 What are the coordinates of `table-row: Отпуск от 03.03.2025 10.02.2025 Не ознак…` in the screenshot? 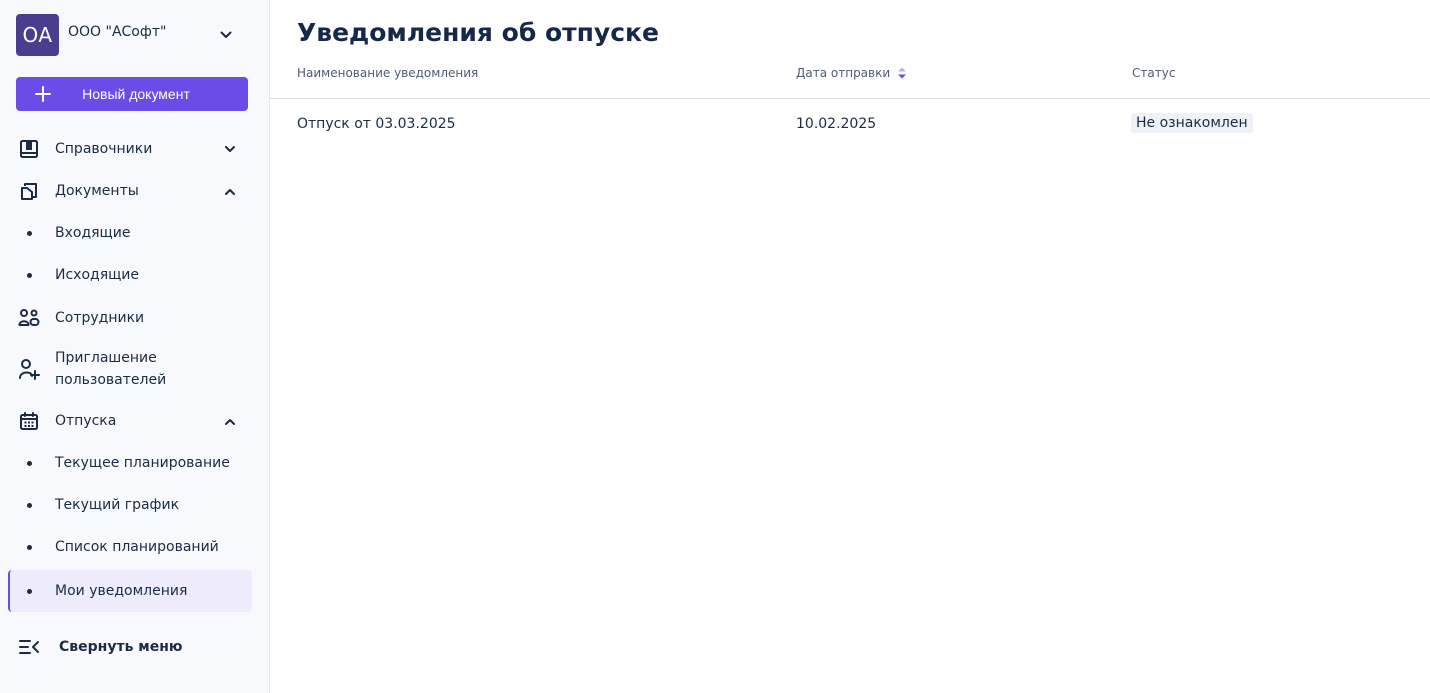 It's located at (850, 124).